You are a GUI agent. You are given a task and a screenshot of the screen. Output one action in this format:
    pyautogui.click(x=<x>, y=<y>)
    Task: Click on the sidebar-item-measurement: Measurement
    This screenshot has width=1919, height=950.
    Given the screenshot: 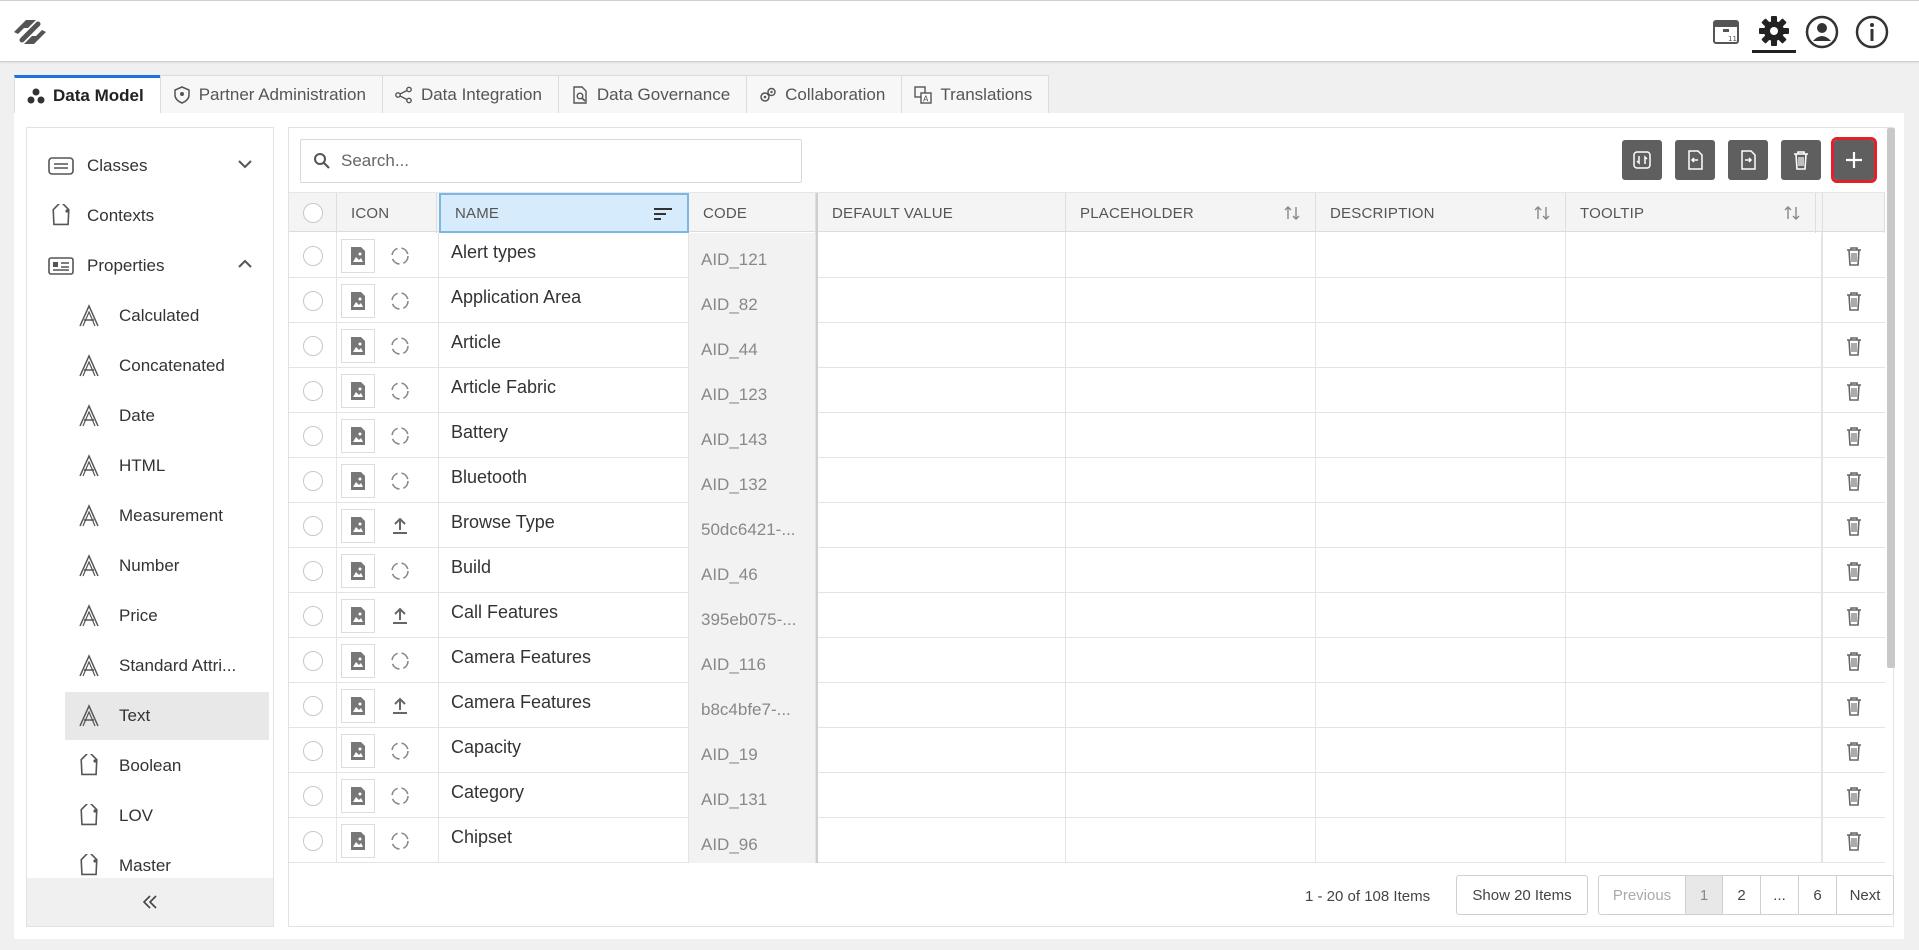 What is the action you would take?
    pyautogui.click(x=167, y=516)
    